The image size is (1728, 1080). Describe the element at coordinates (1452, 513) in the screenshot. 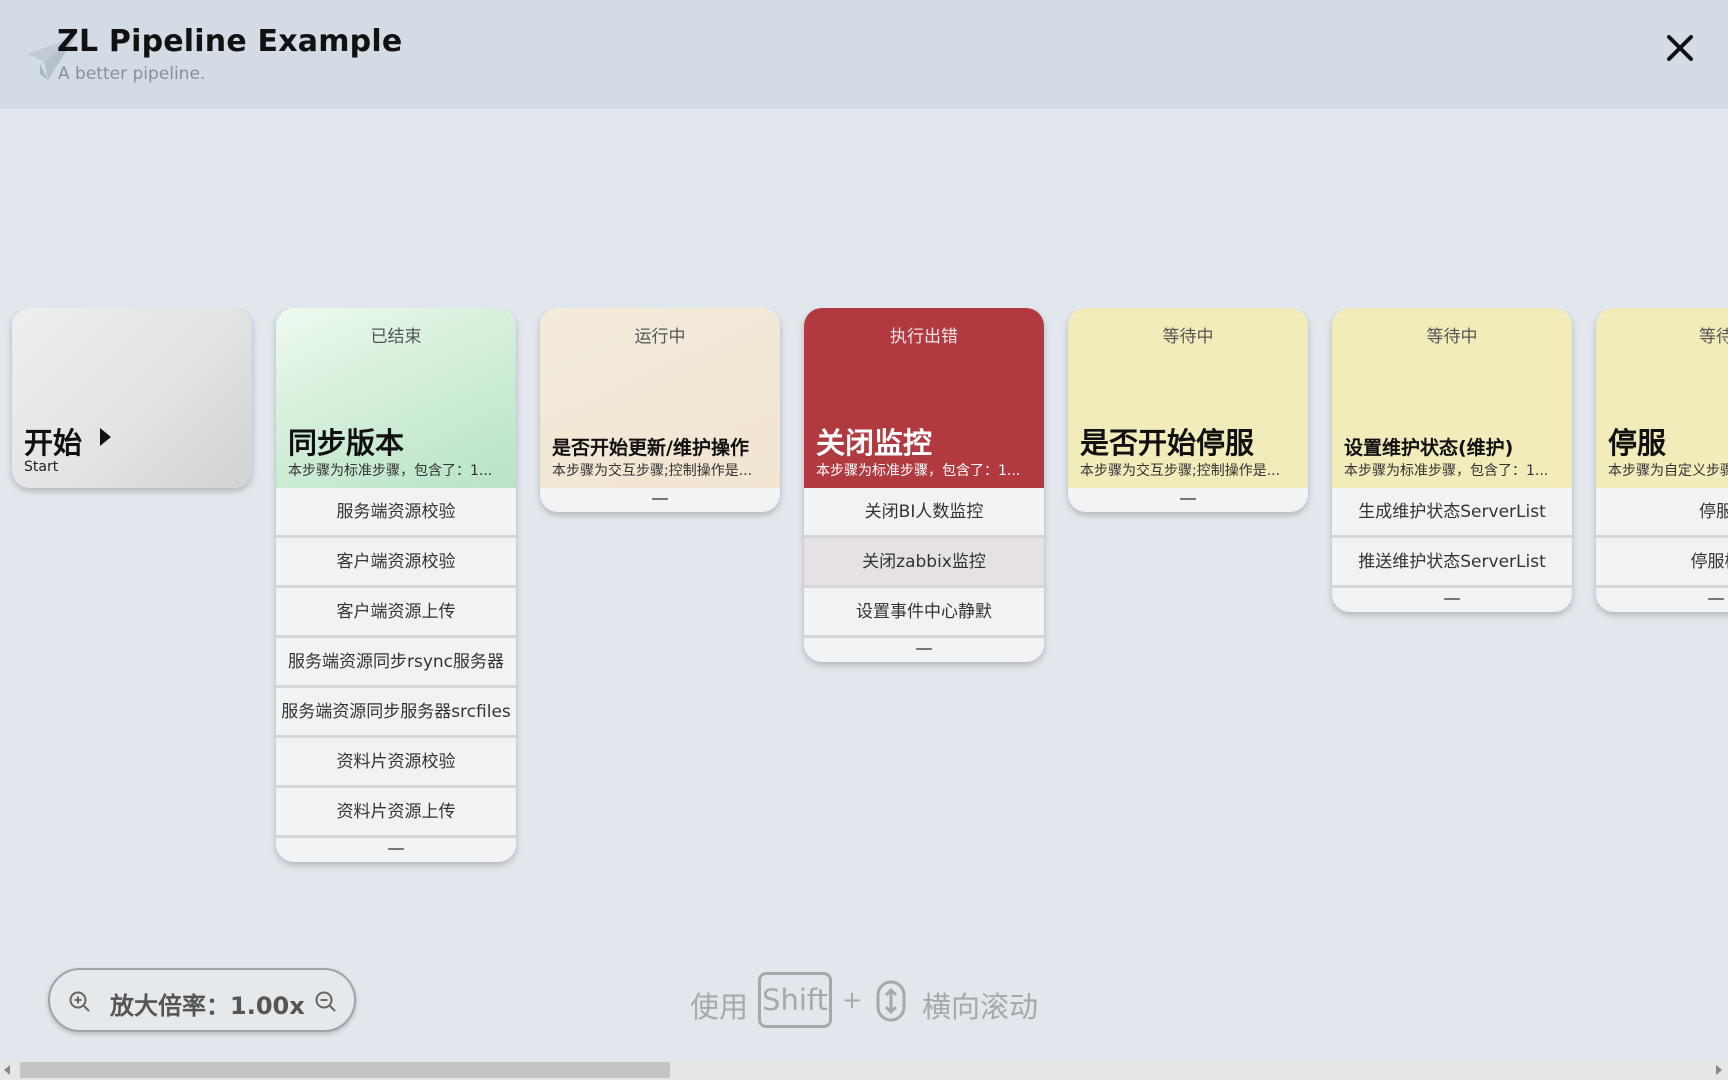

I see `stage-task-item: 生成维护状态ServerList` at that location.